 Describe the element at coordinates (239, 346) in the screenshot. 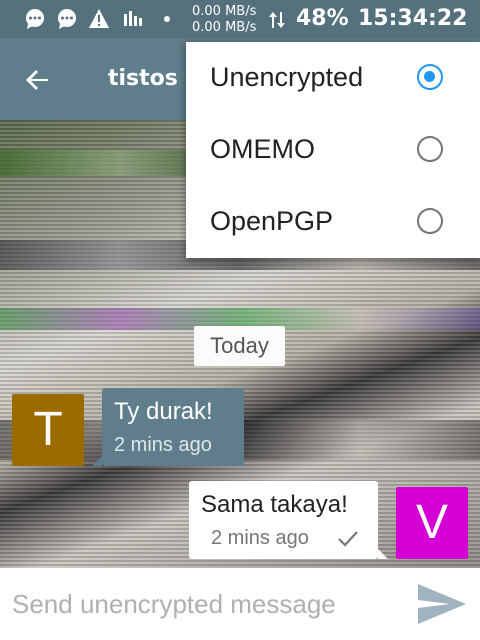

I see `date-separator: Today` at that location.